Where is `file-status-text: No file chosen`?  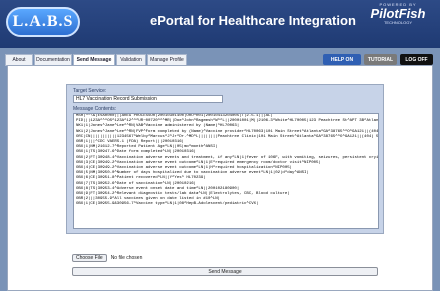 file-status-text: No file chosen is located at coordinates (126, 258).